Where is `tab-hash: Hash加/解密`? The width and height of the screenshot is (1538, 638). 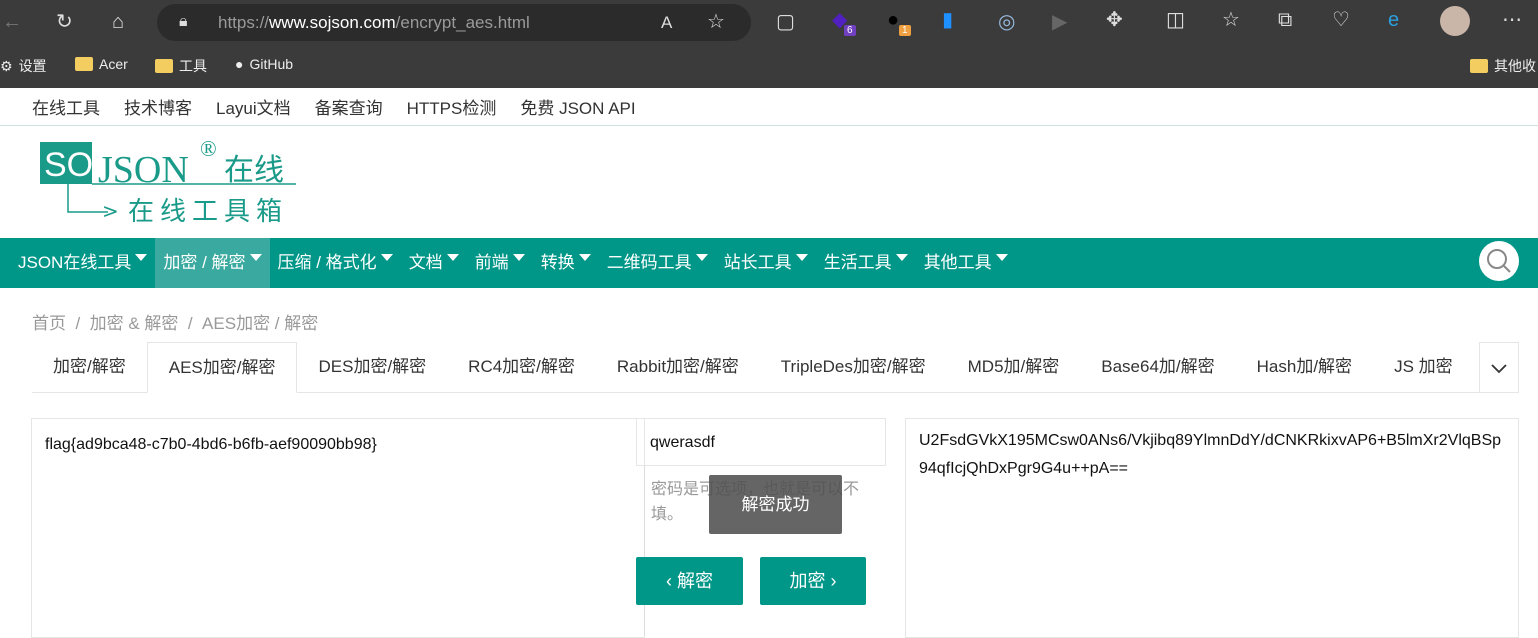 tab-hash: Hash加/解密 is located at coordinates (1304, 367).